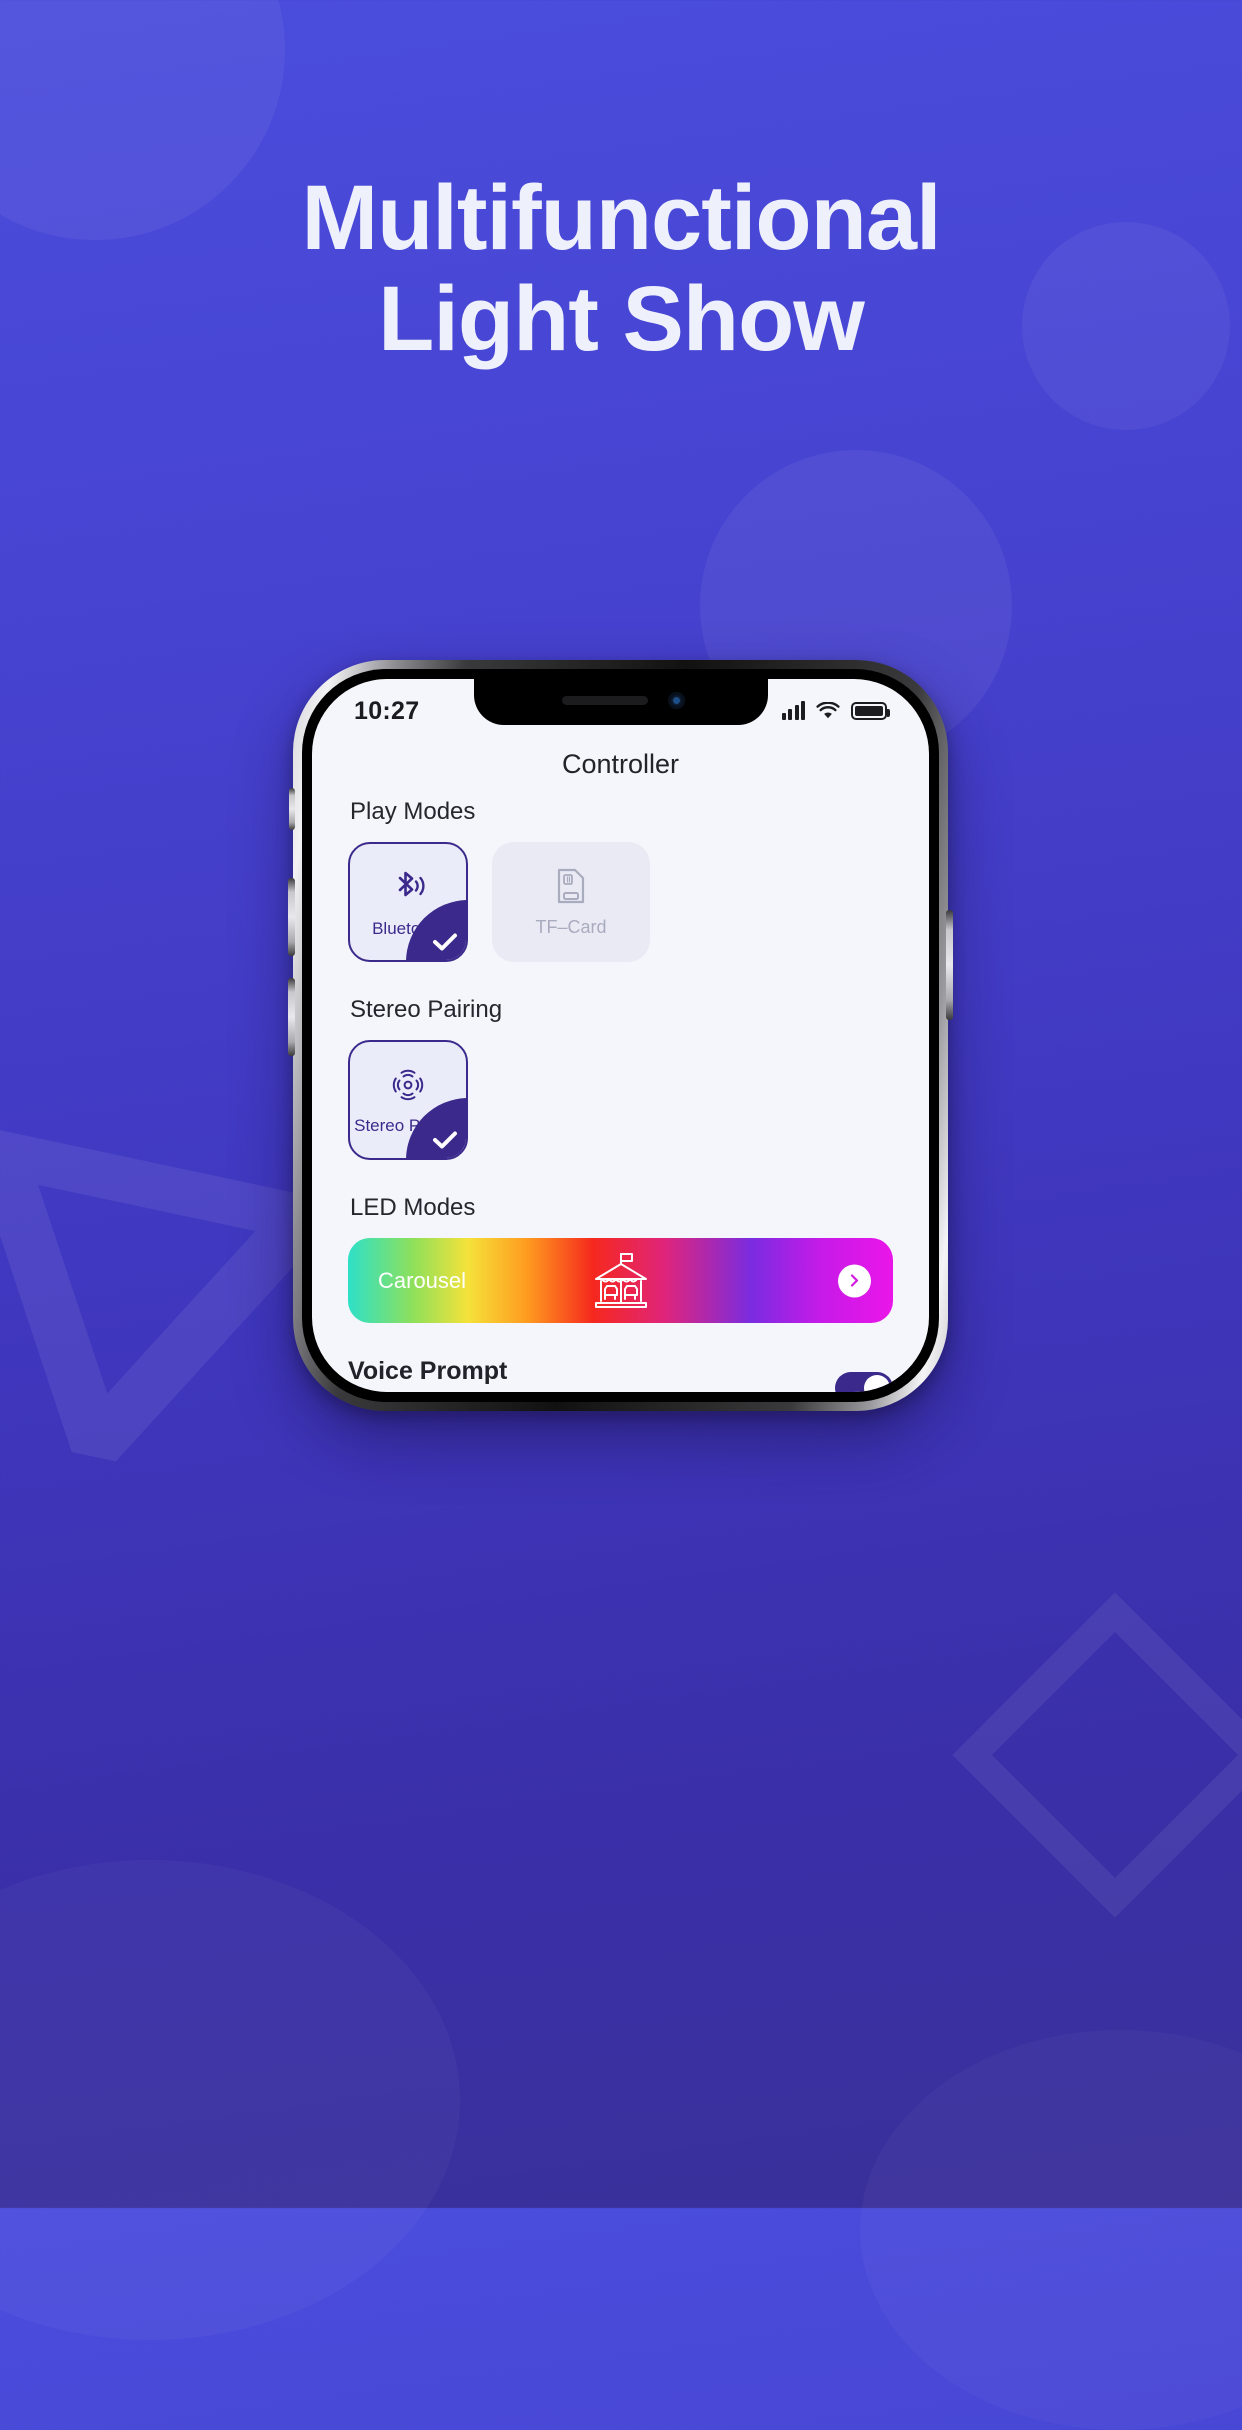  I want to click on status-bar-icons, so click(835, 710).